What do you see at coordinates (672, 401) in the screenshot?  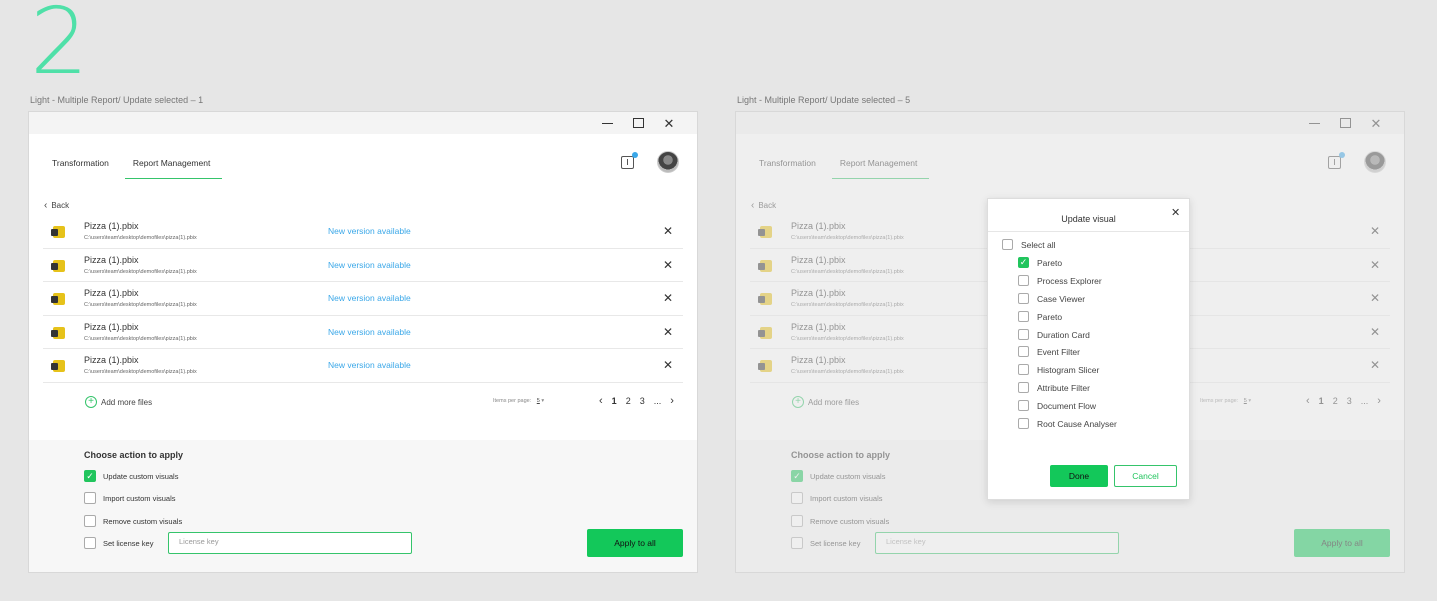 I see `chevron-right-icon: ›` at bounding box center [672, 401].